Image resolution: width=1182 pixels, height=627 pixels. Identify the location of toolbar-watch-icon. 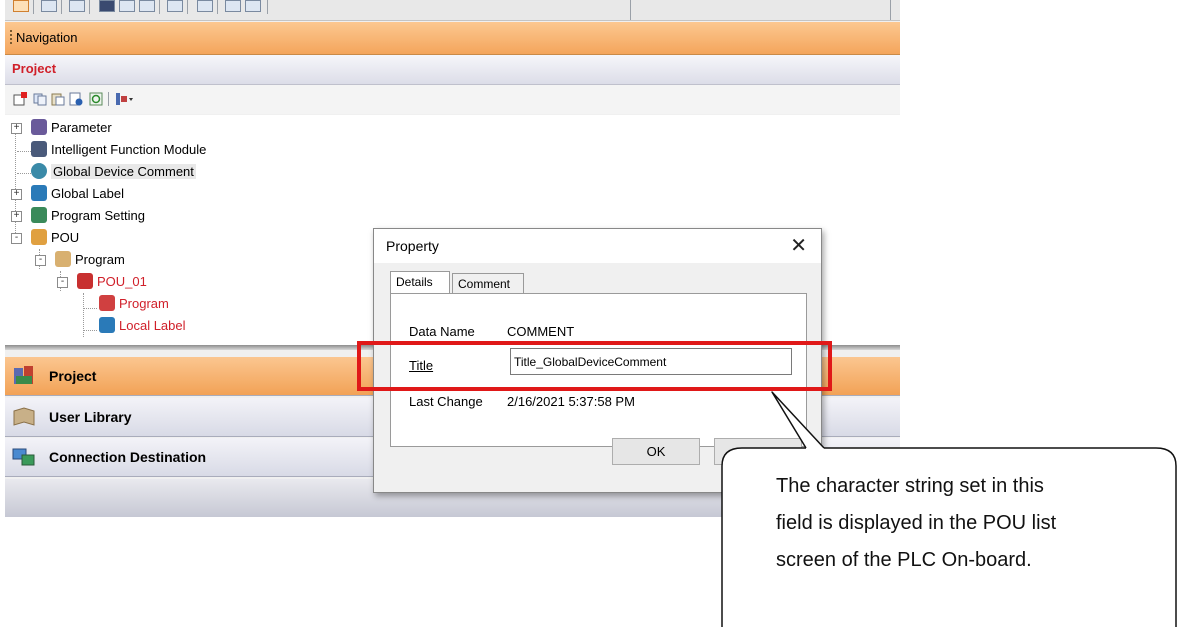
(175, 6).